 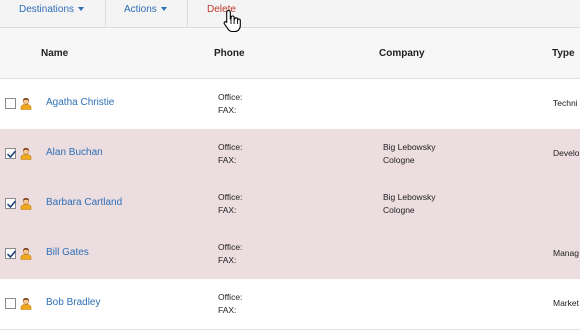 I want to click on contact-name-link: Alan Buchan, so click(x=74, y=152).